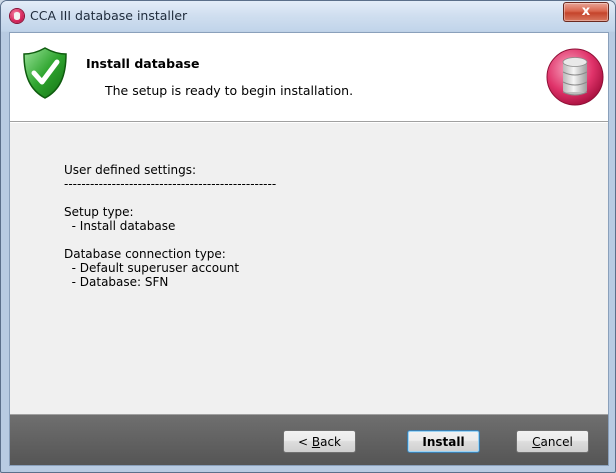  Describe the element at coordinates (308, 16) in the screenshot. I see `title-bar: CCA III database installer x` at that location.